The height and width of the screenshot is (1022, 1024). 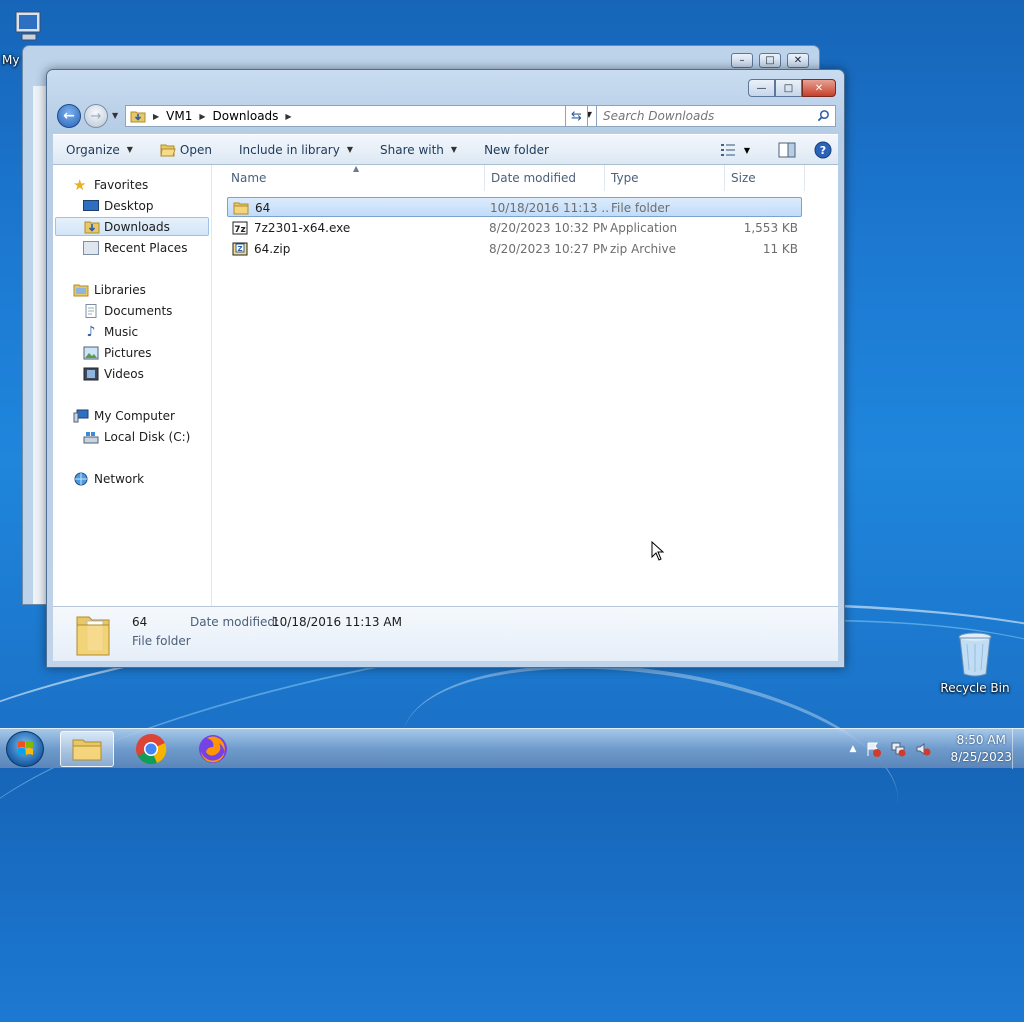 I want to click on organize-label: Organize, so click(x=93, y=149).